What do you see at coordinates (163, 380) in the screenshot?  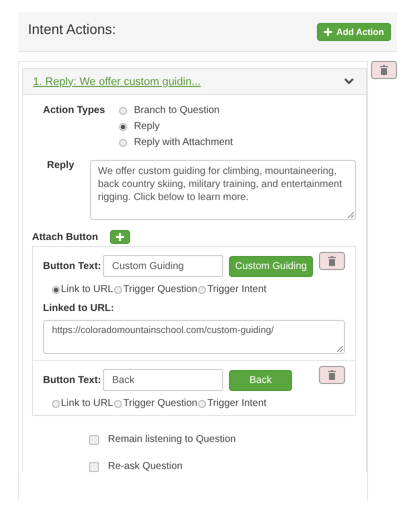 I see `button-text-field: Back` at bounding box center [163, 380].